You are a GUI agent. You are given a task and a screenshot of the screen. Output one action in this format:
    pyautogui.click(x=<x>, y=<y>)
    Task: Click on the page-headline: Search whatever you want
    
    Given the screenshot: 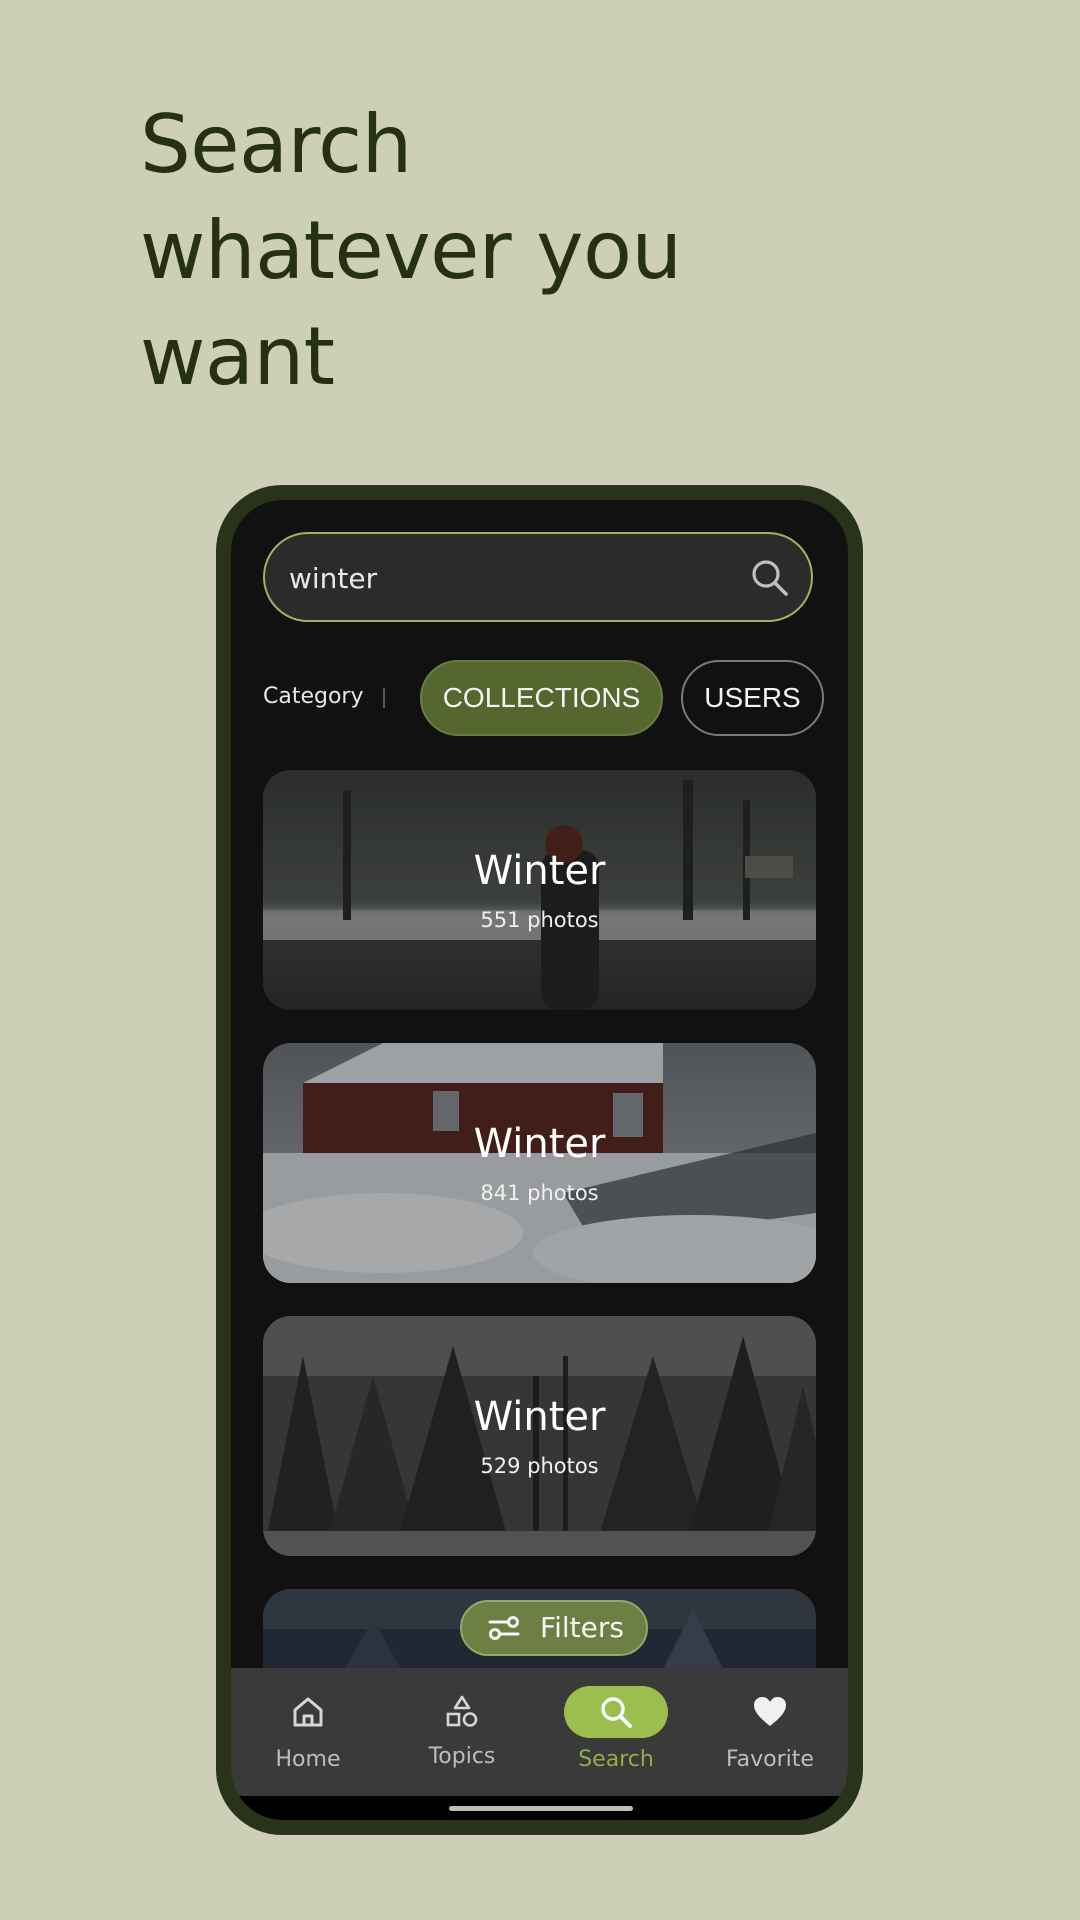 What is the action you would take?
    pyautogui.click(x=520, y=251)
    